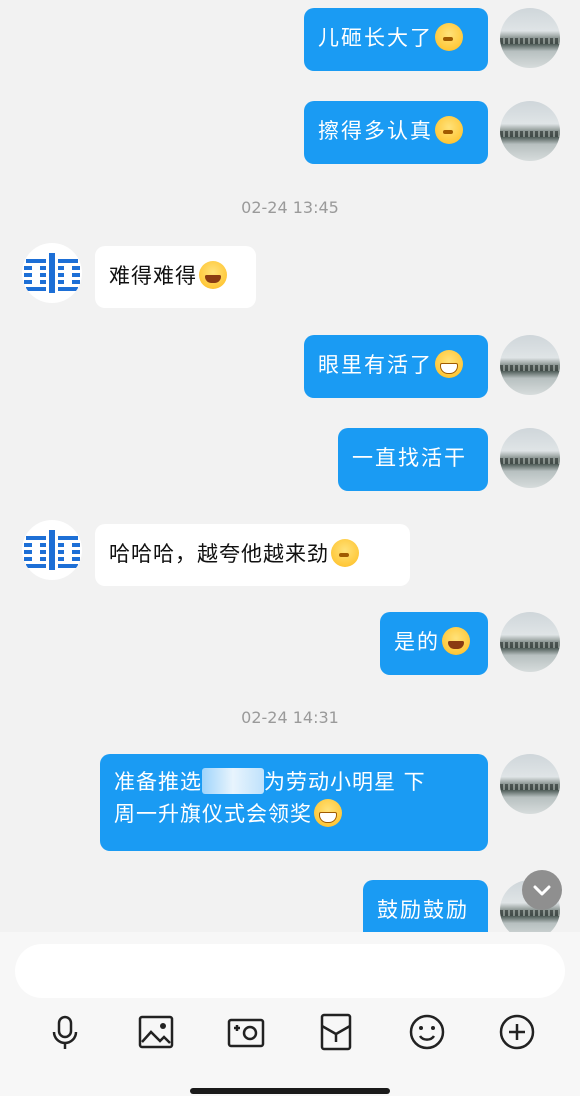  I want to click on smiley-icon, so click(427, 1032).